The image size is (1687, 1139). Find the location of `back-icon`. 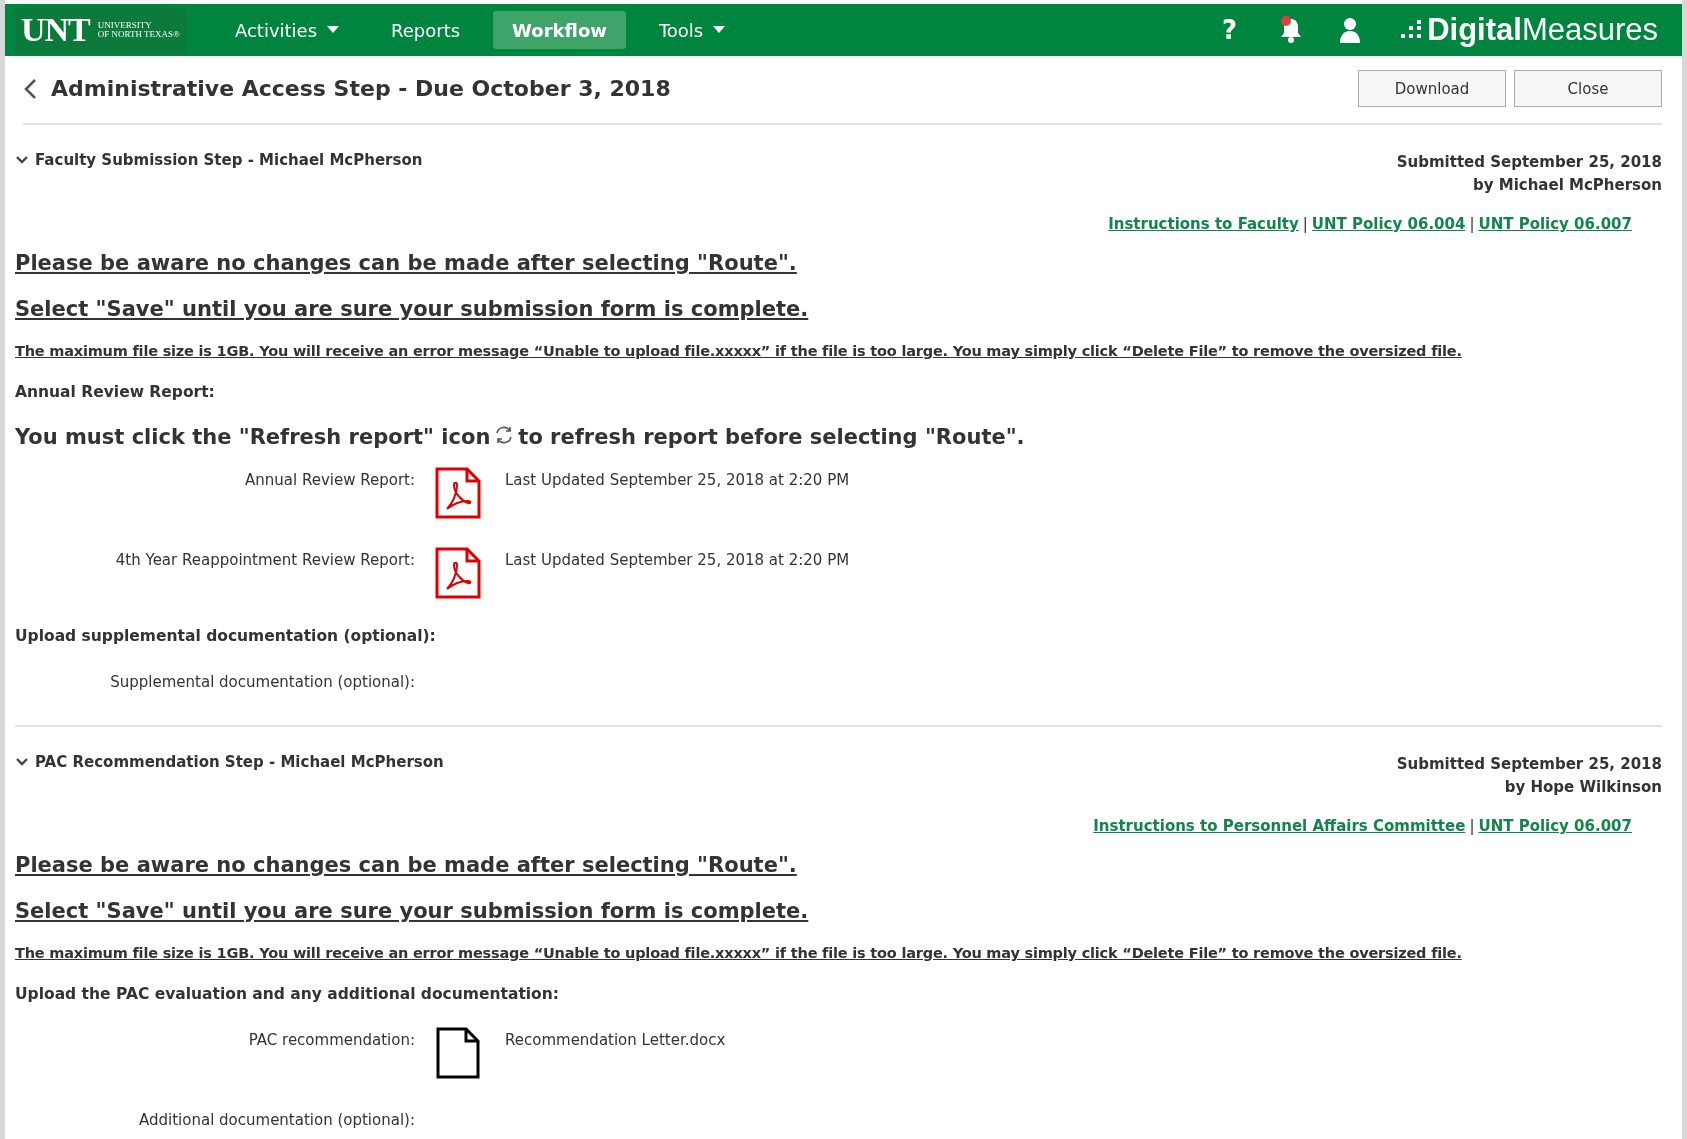

back-icon is located at coordinates (30, 88).